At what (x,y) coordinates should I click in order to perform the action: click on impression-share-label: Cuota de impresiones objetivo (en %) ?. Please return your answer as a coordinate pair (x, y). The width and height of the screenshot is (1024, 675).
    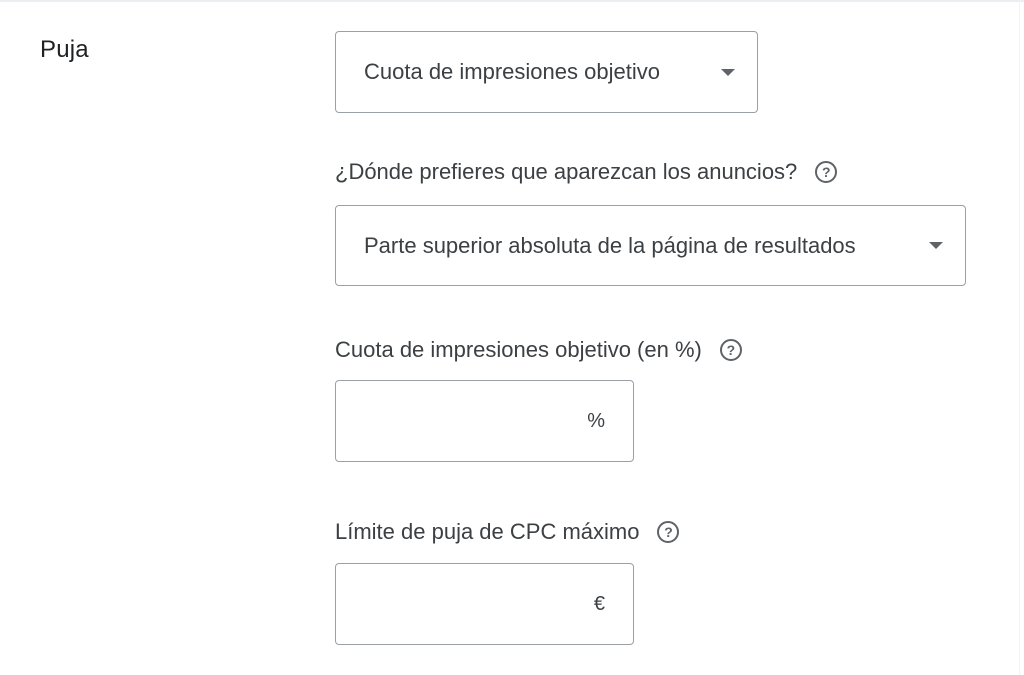
    Looking at the image, I should click on (538, 350).